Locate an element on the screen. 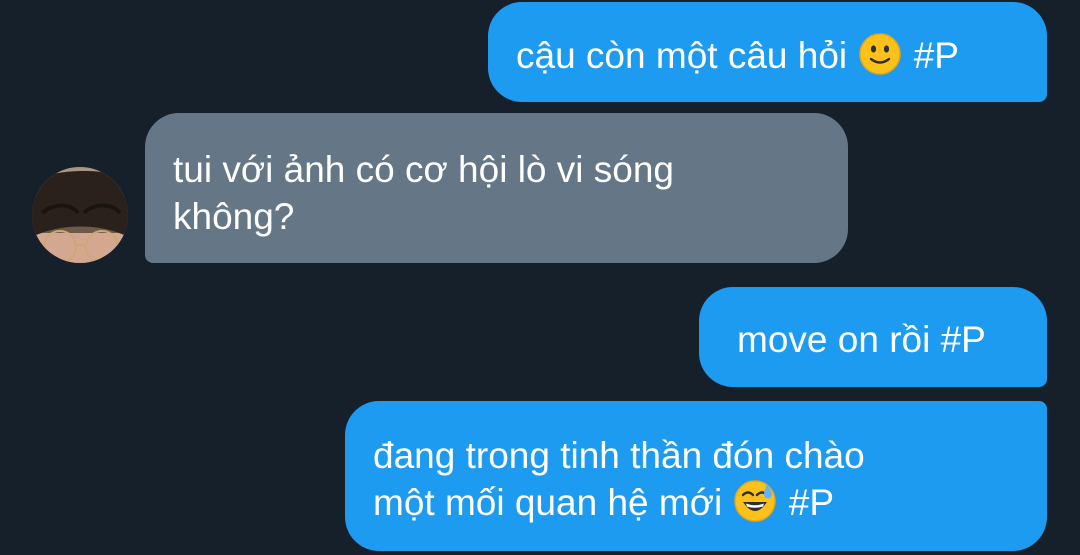 This screenshot has width=1080, height=555. message-text-line-2-wrapper: một mối quan hệ mới #P is located at coordinates (710, 502).